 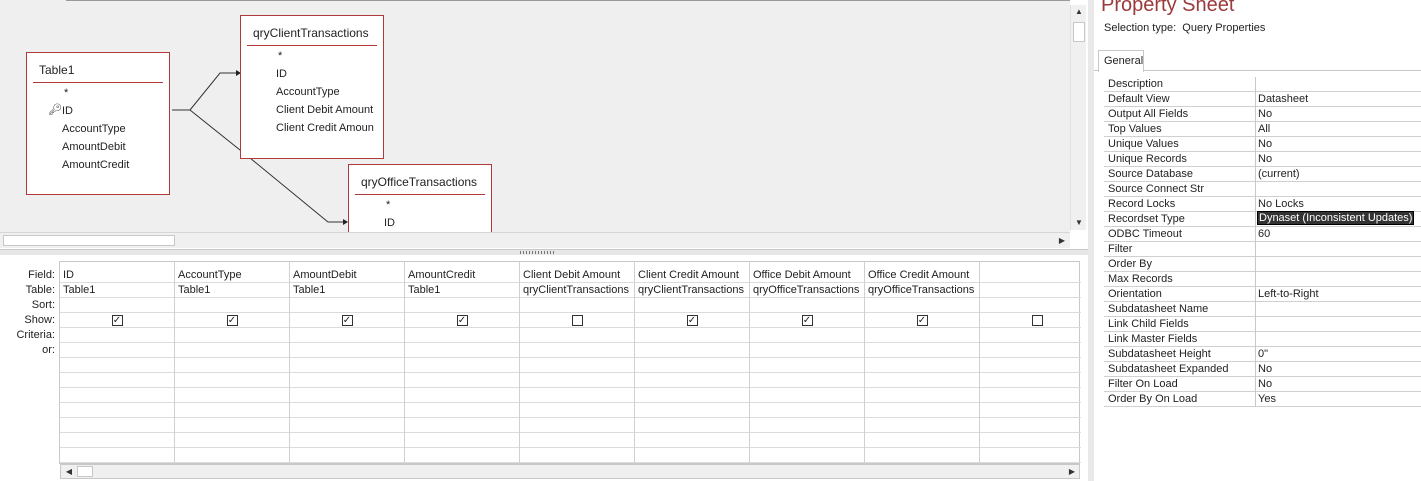 I want to click on grid-field-cell: ID, so click(x=118, y=275).